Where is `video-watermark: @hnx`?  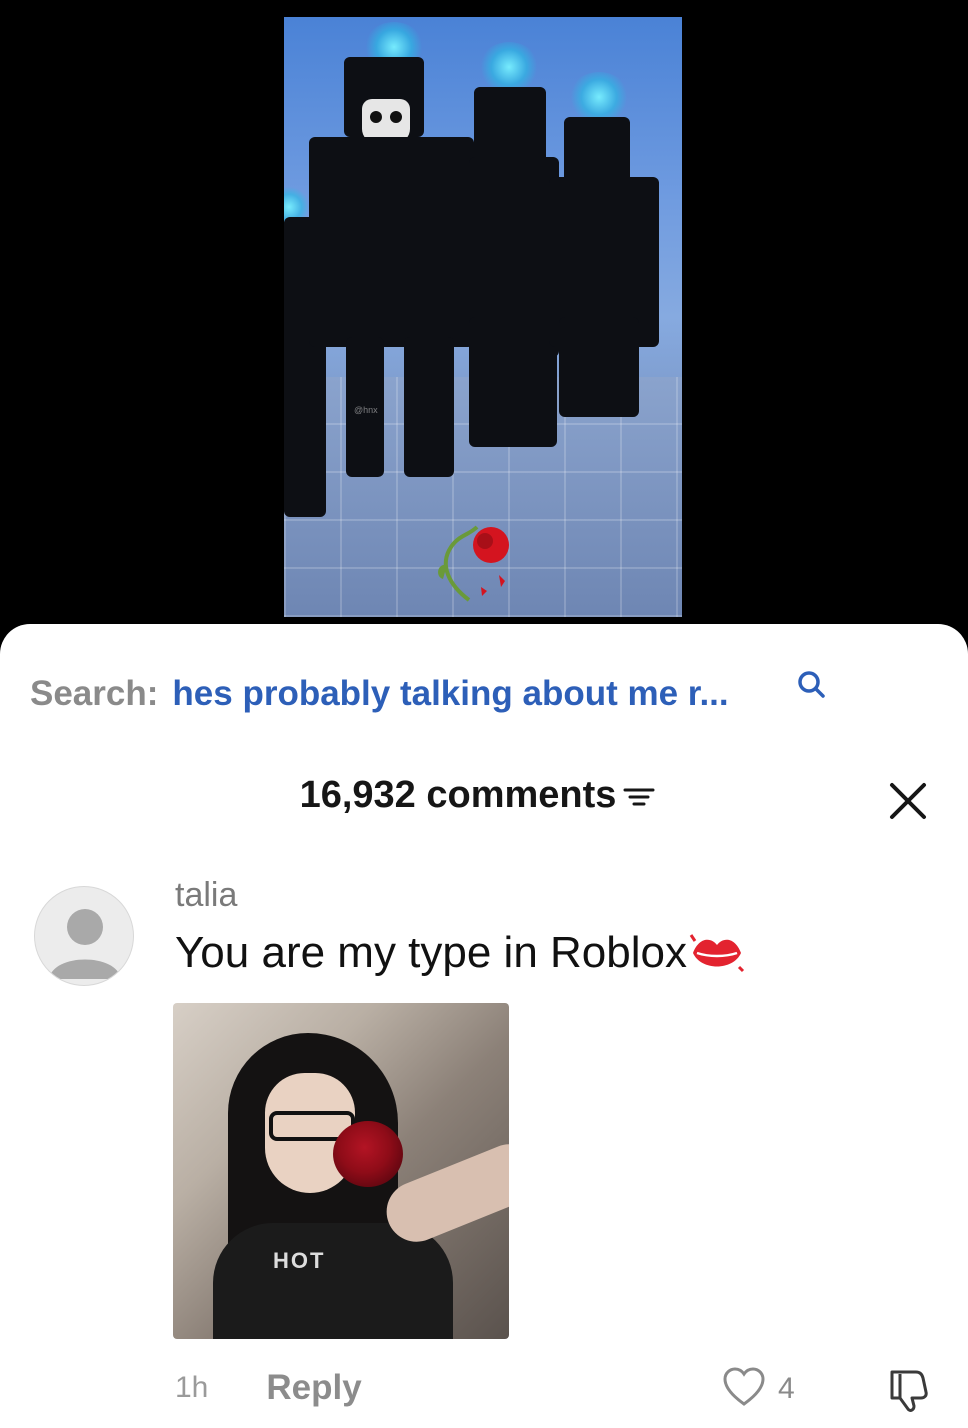 video-watermark: @hnx is located at coordinates (366, 410).